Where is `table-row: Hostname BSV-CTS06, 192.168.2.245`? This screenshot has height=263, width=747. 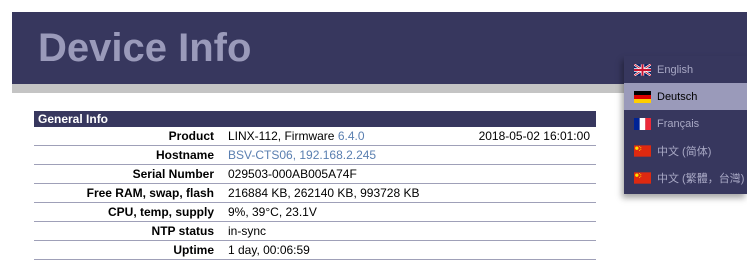 table-row: Hostname BSV-CTS06, 192.168.2.245 is located at coordinates (315, 155).